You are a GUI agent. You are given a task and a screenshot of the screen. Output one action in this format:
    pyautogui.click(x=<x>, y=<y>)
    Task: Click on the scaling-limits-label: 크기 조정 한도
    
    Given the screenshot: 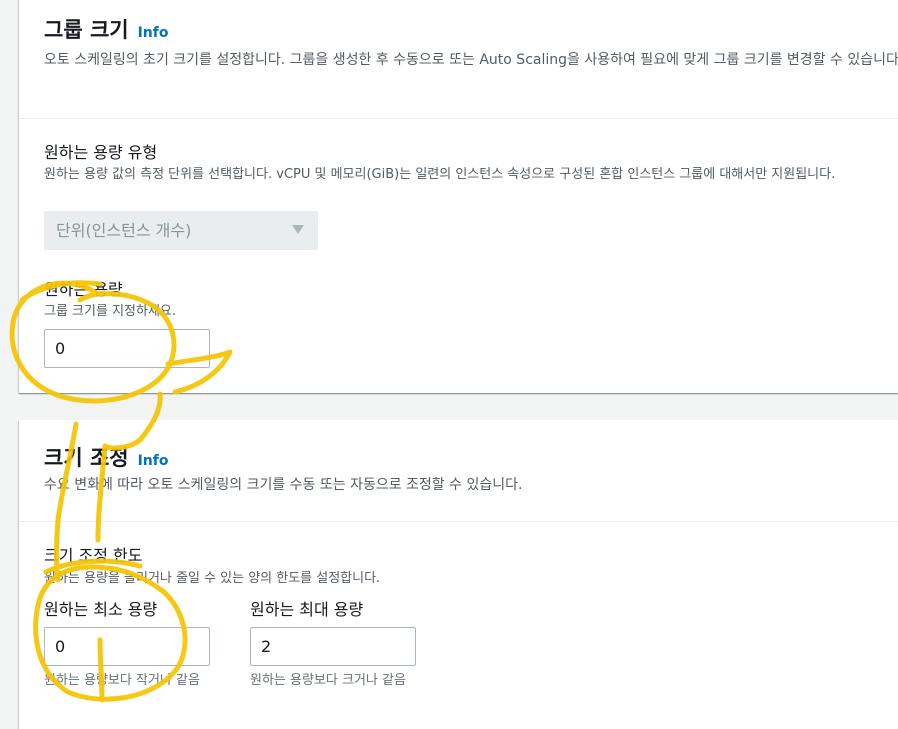 What is the action you would take?
    pyautogui.click(x=93, y=555)
    